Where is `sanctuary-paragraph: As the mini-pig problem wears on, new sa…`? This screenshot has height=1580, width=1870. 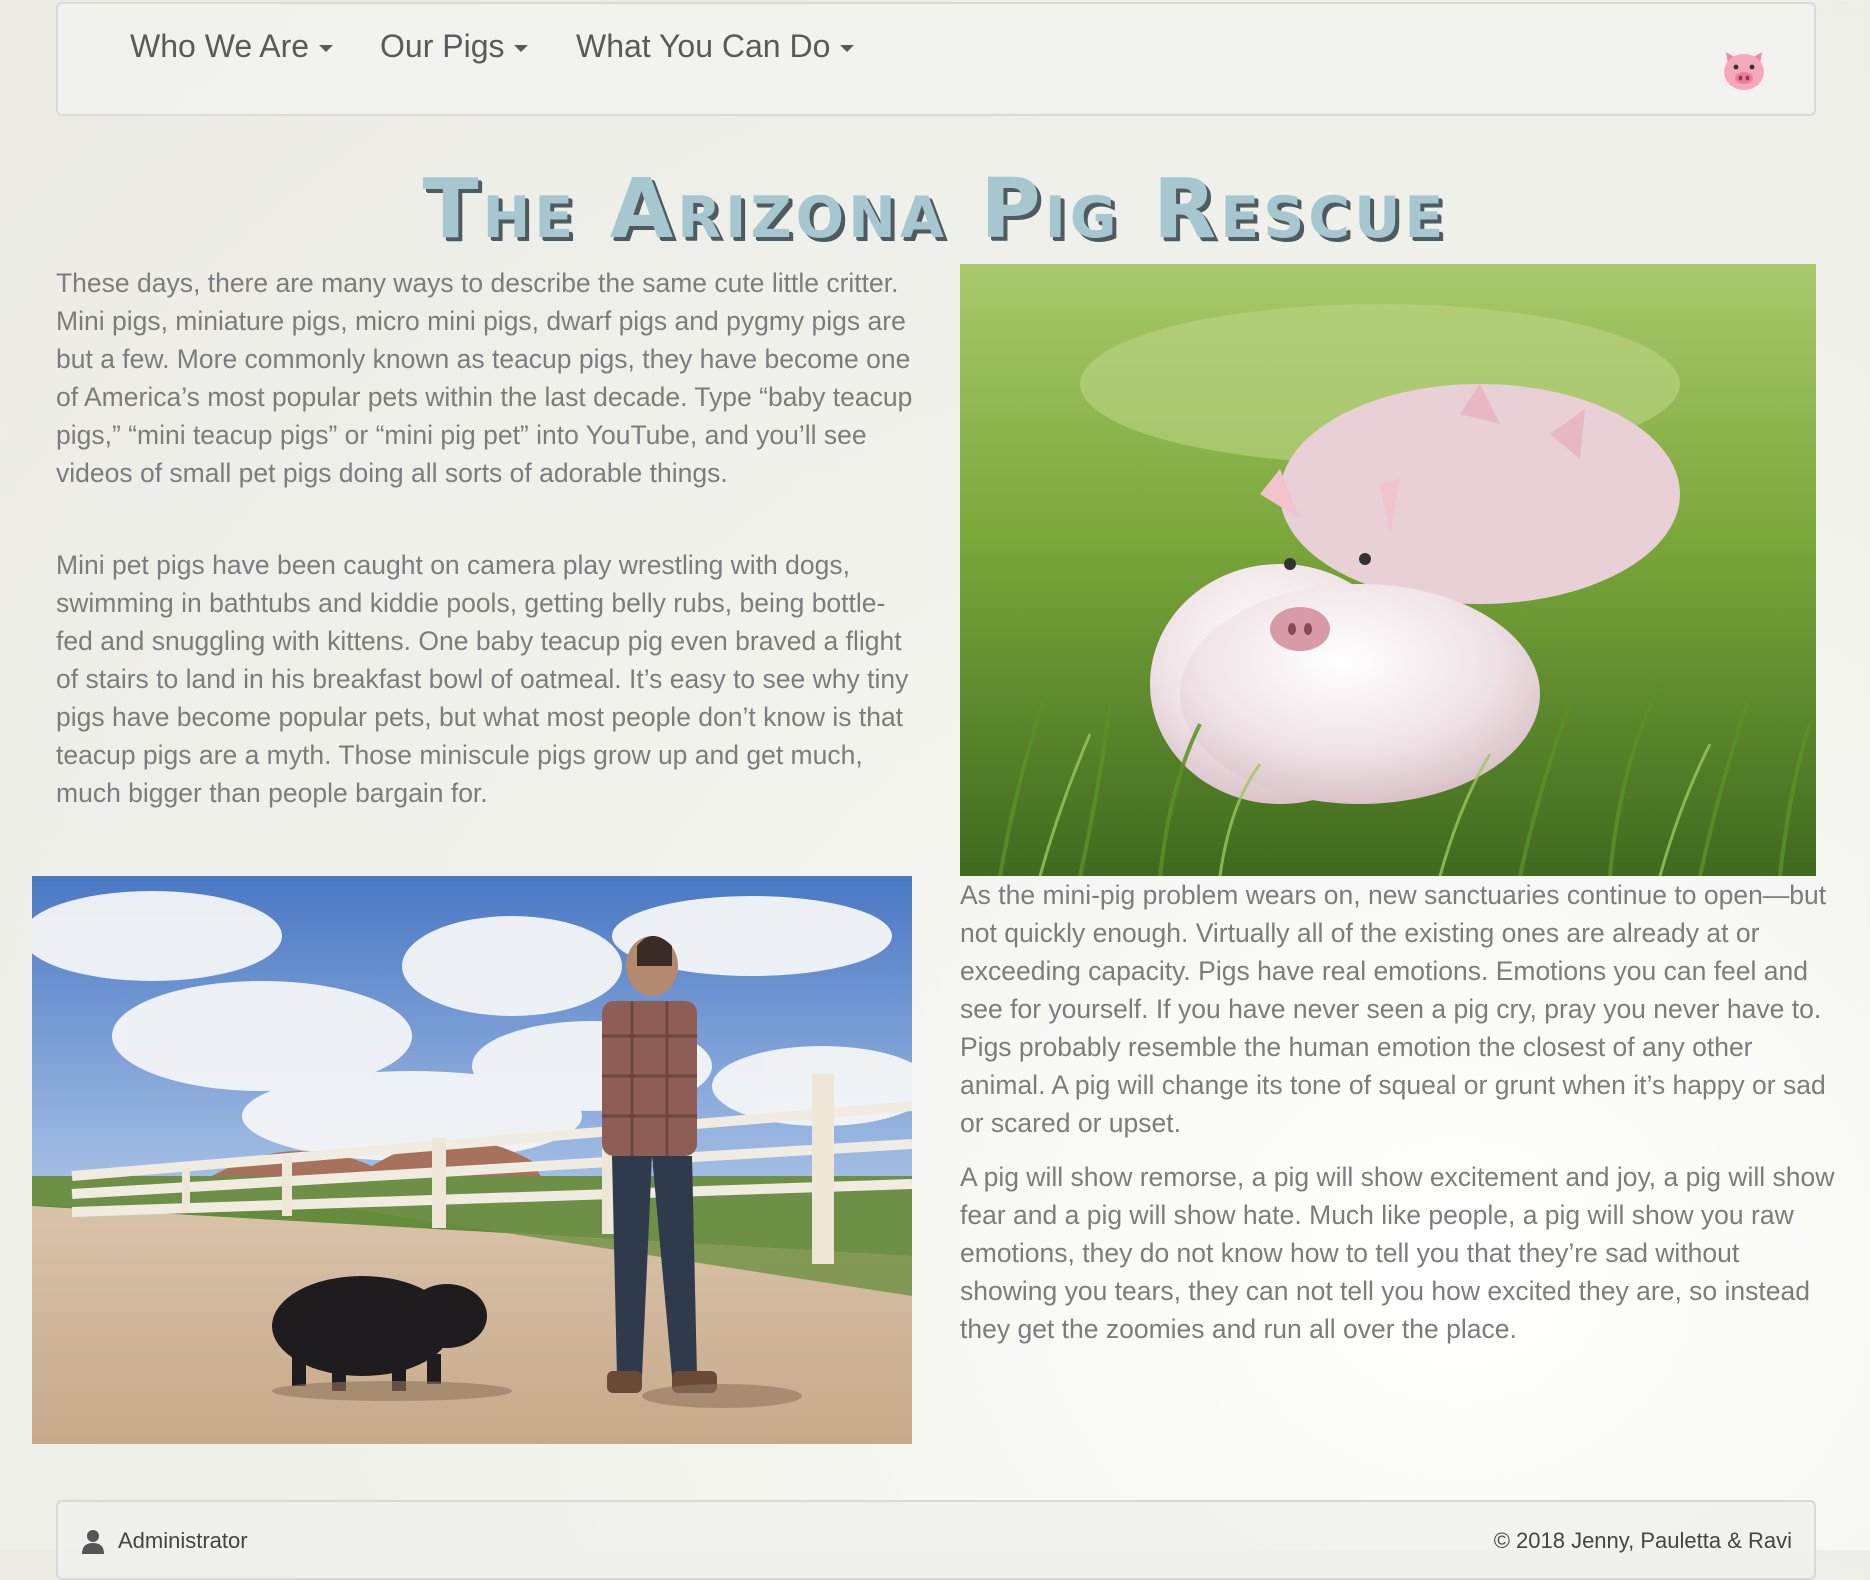 sanctuary-paragraph: As the mini-pig problem wears on, new sa… is located at coordinates (1393, 1009).